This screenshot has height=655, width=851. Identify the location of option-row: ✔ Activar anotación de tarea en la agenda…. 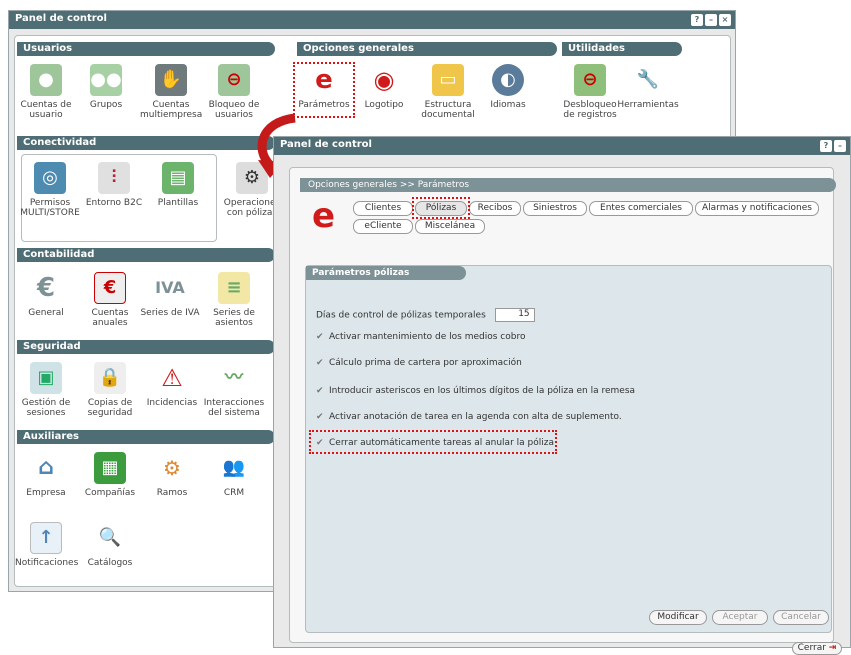
(469, 417).